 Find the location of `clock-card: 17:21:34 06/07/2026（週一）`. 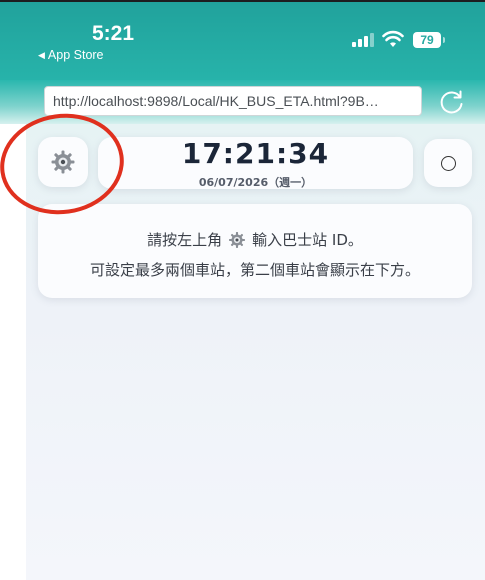

clock-card: 17:21:34 06/07/2026（週一） is located at coordinates (255, 163).